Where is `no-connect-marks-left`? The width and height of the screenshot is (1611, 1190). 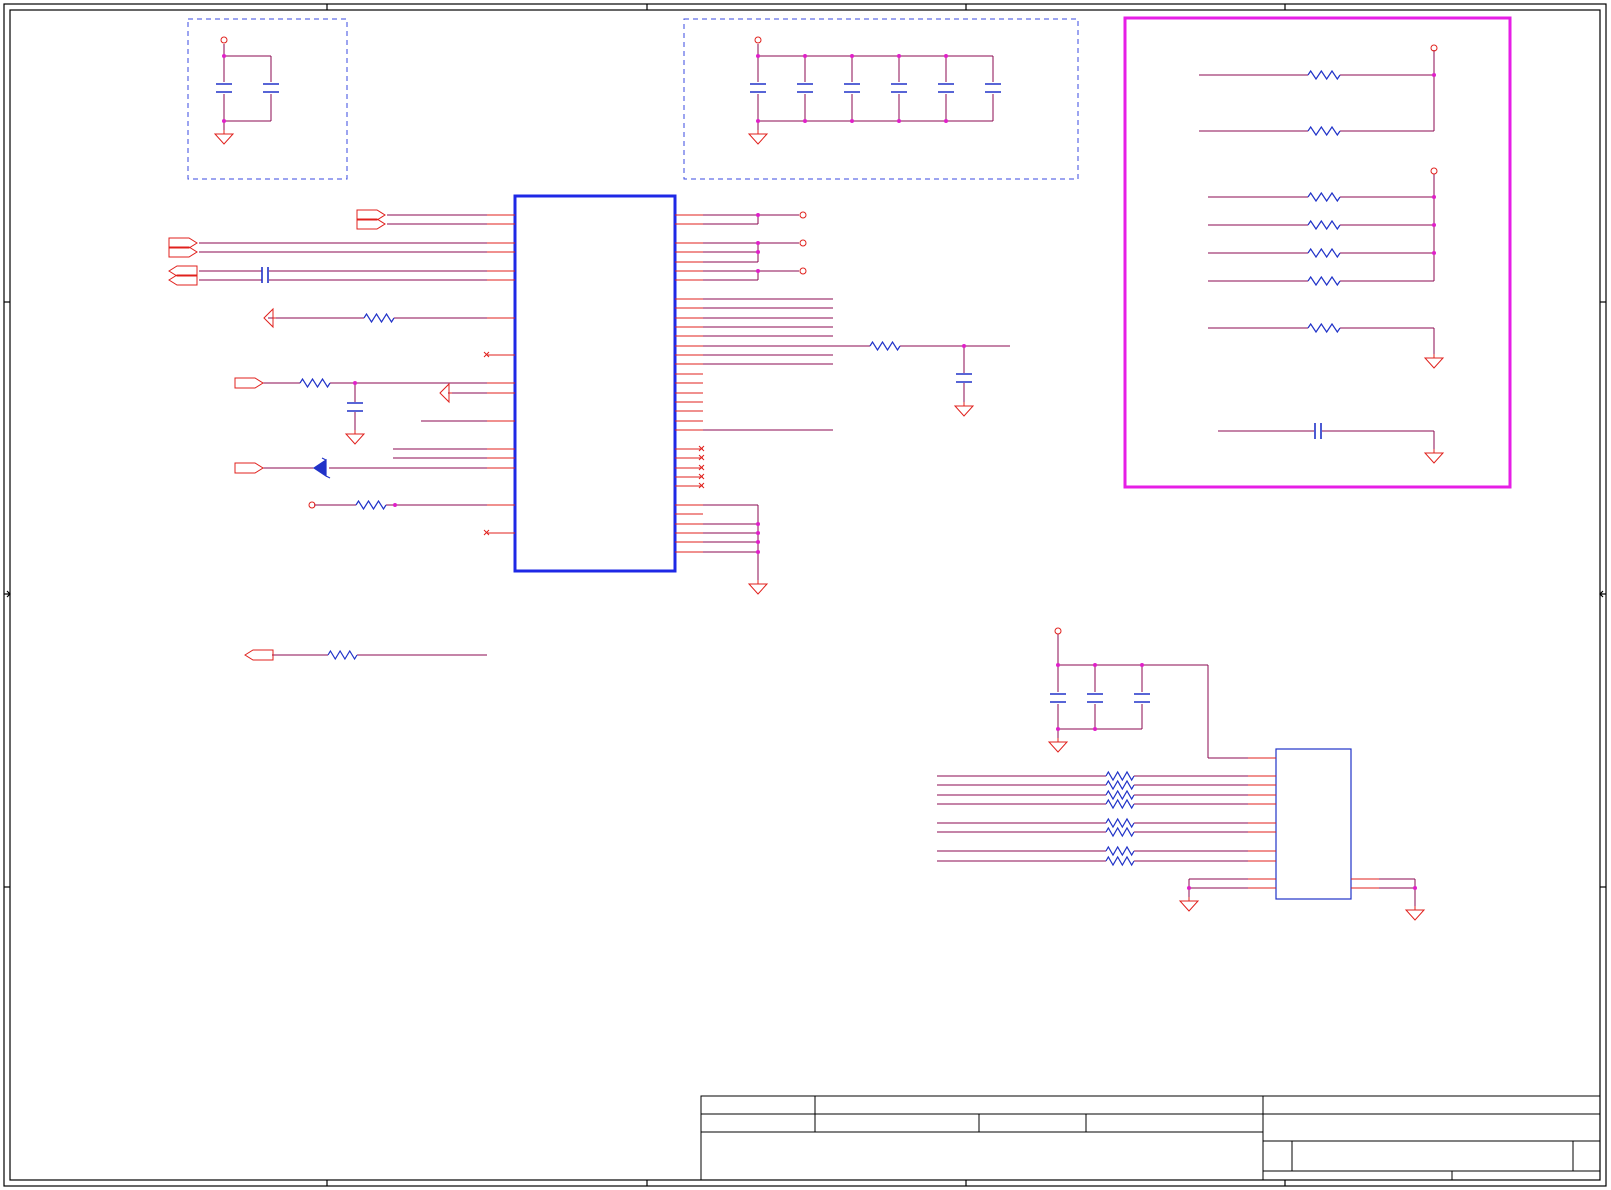 no-connect-marks-left is located at coordinates (486, 443).